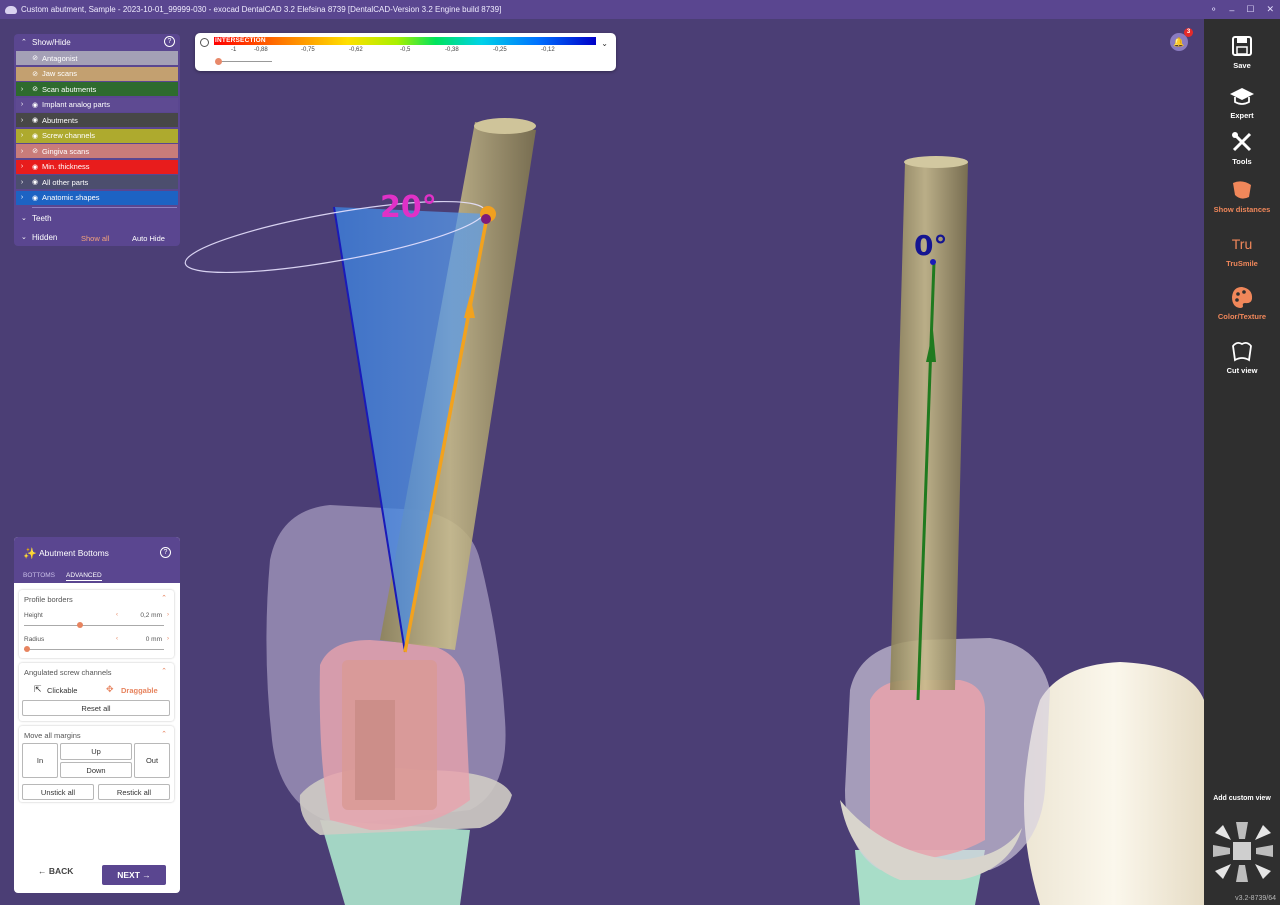  What do you see at coordinates (27, 649) in the screenshot?
I see `radius-slider-handle` at bounding box center [27, 649].